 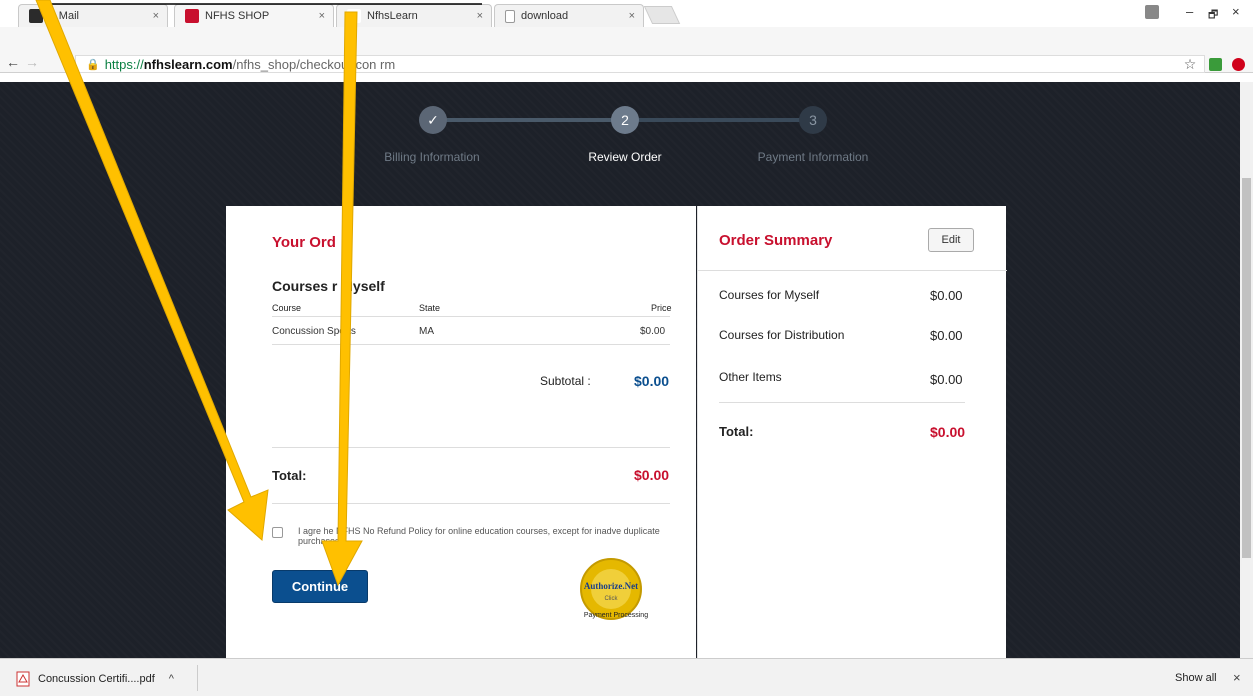 I want to click on opera-icon, so click(x=1238, y=64).